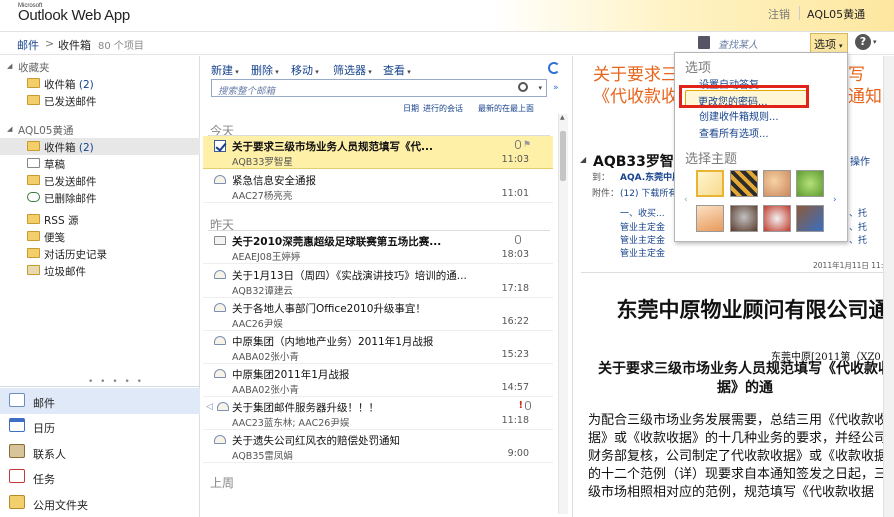 This screenshot has height=517, width=894. Describe the element at coordinates (74, 15) in the screenshot. I see `app-logo: Outlook Web App` at that location.